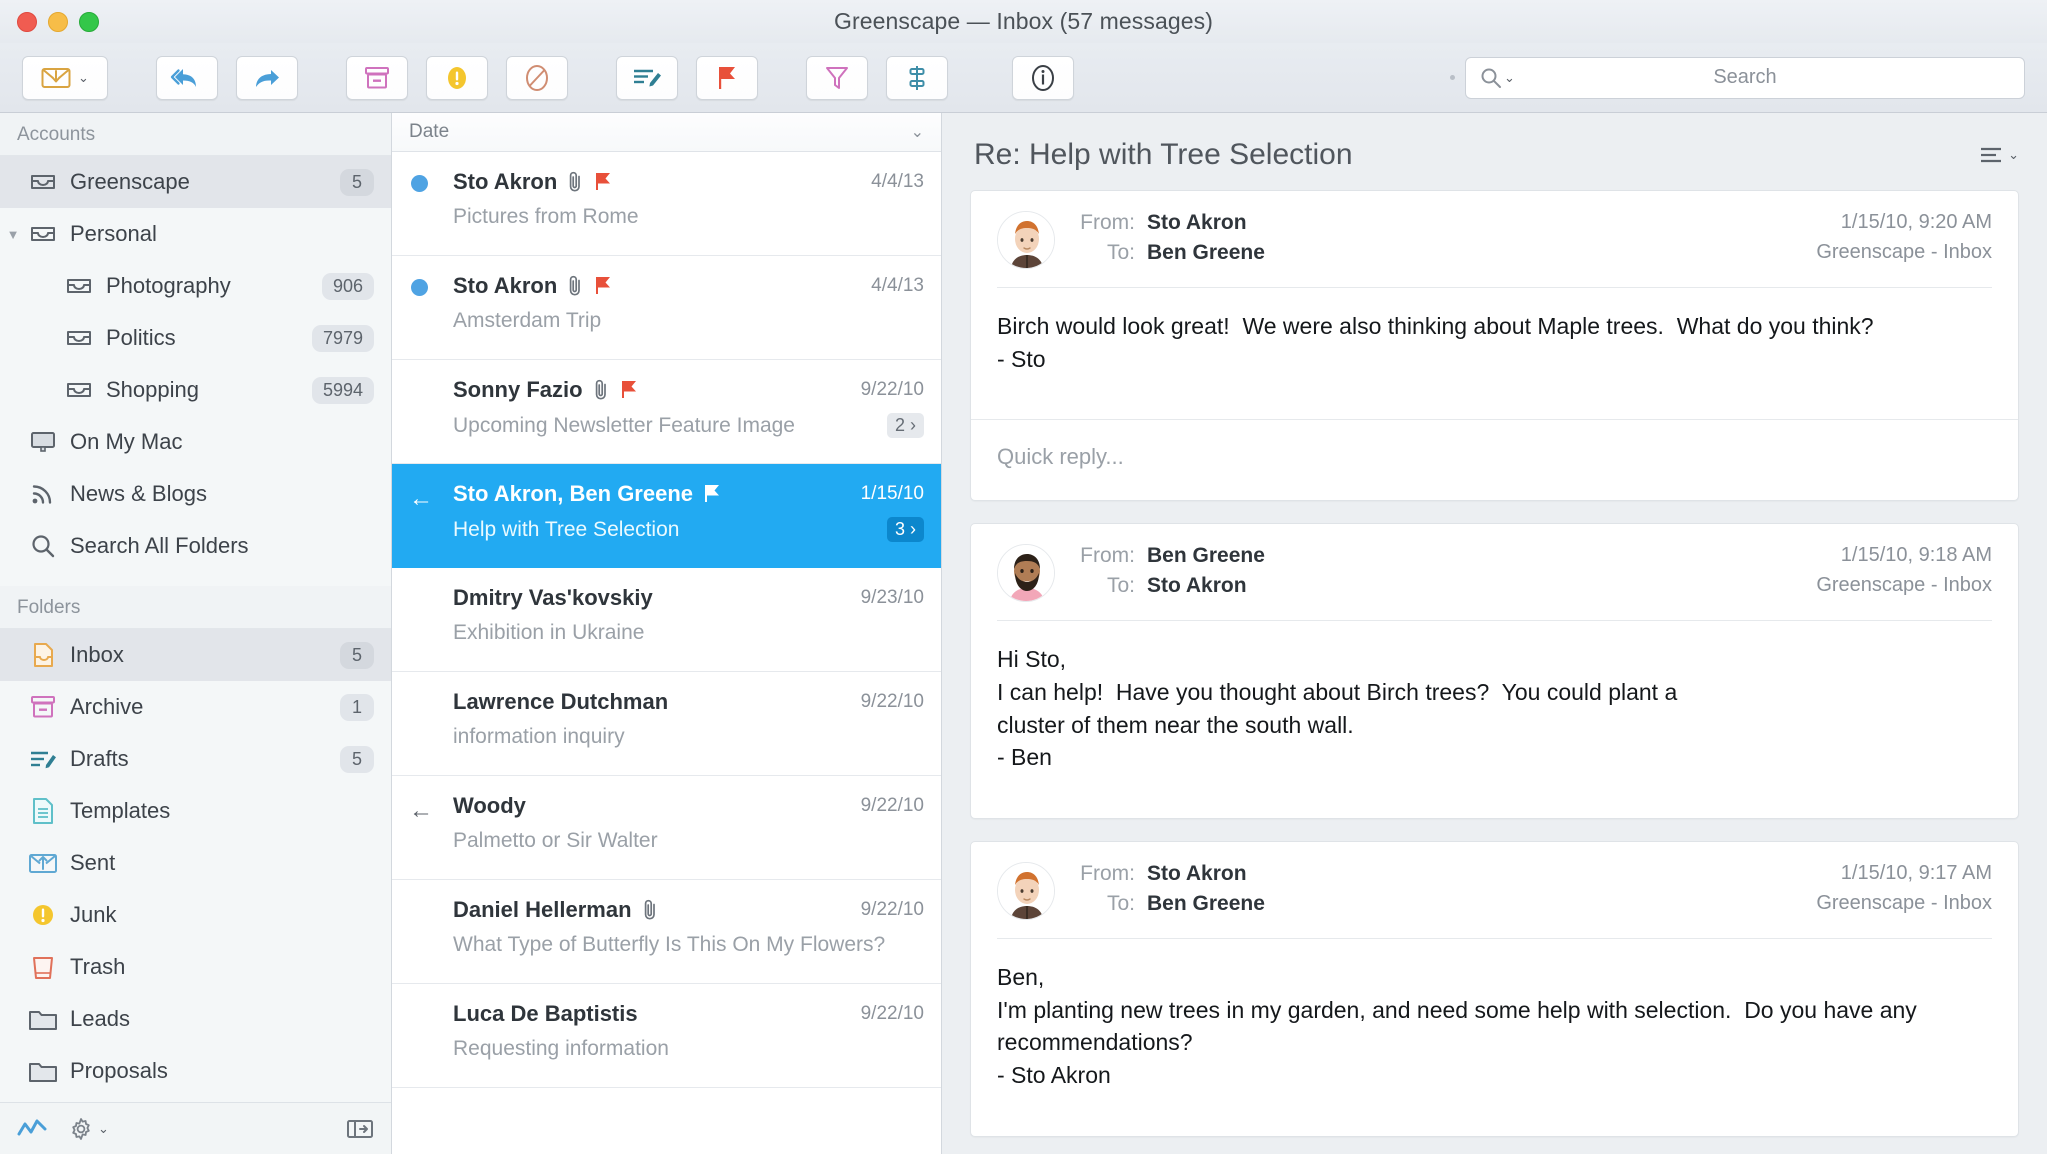 Image resolution: width=2047 pixels, height=1154 pixels. I want to click on row-status-gutter, so click(431, 410).